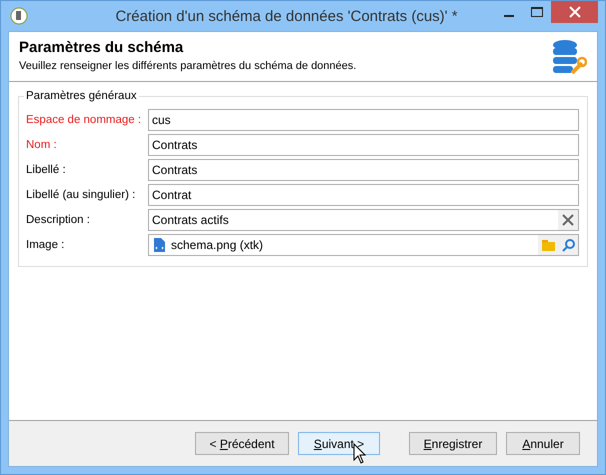 Image resolution: width=606 pixels, height=475 pixels. I want to click on mouse-pointer-icon, so click(360, 454).